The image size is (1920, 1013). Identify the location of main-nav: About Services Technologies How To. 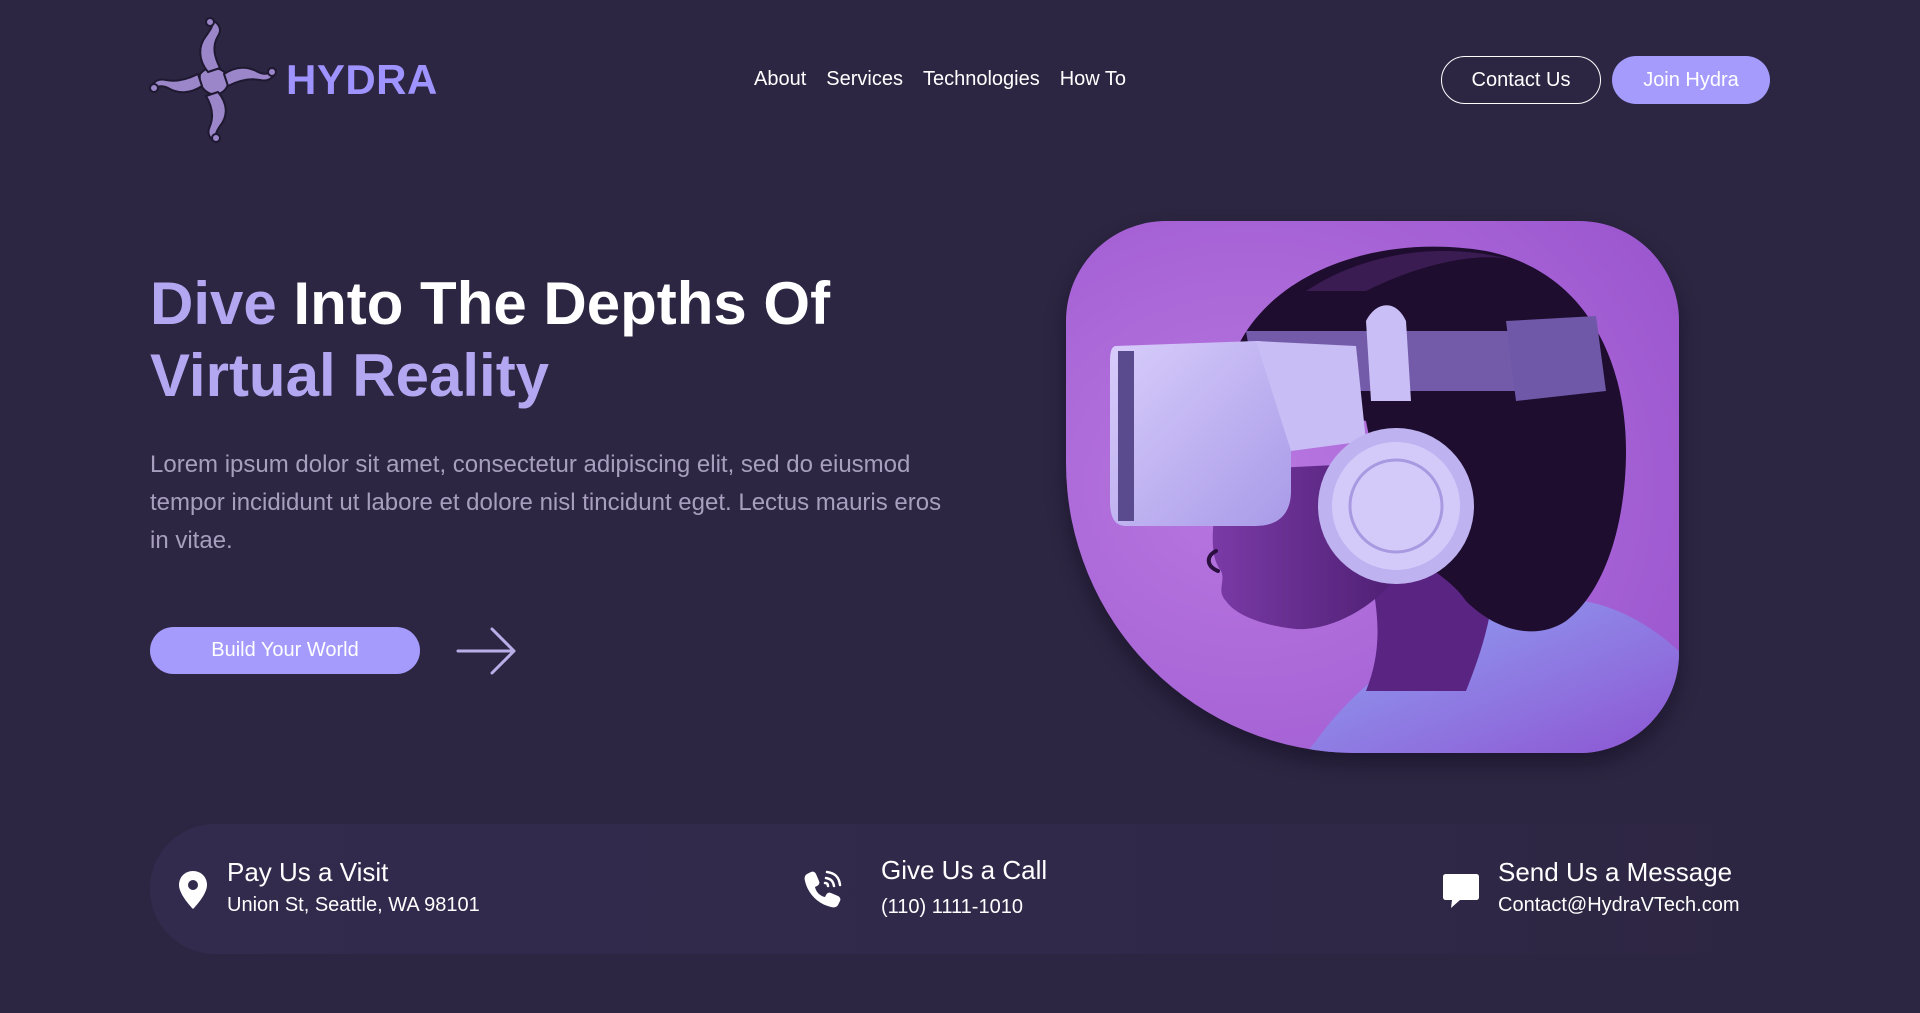
(940, 79).